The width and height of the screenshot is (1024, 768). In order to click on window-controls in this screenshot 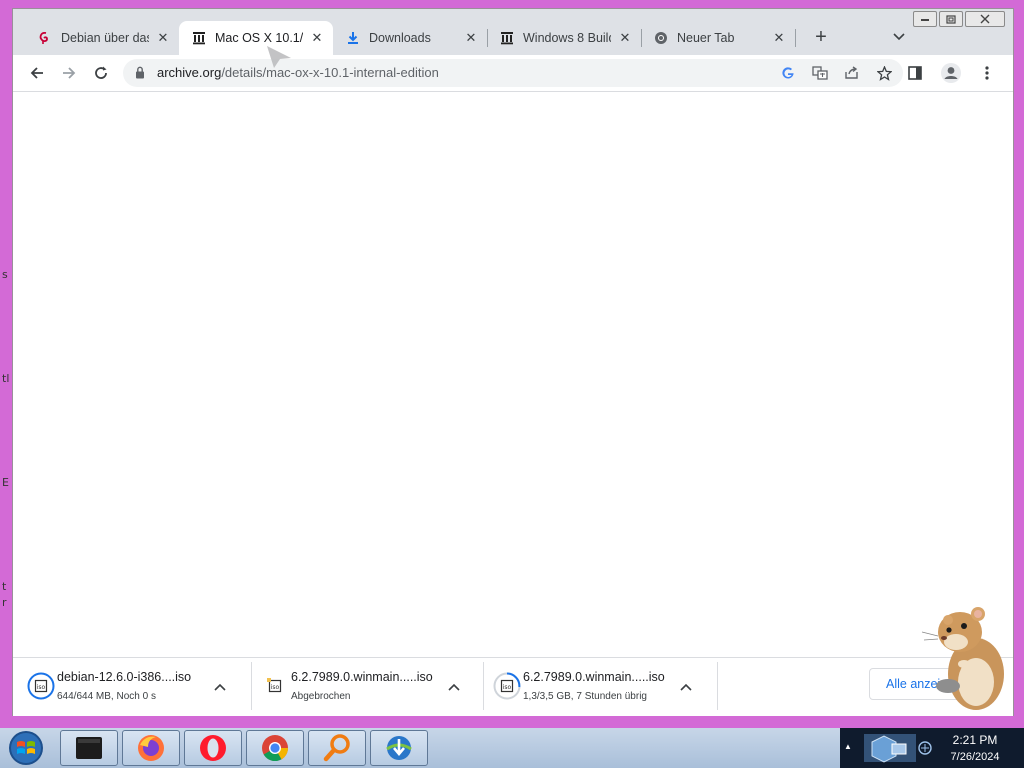, I will do `click(959, 19)`.